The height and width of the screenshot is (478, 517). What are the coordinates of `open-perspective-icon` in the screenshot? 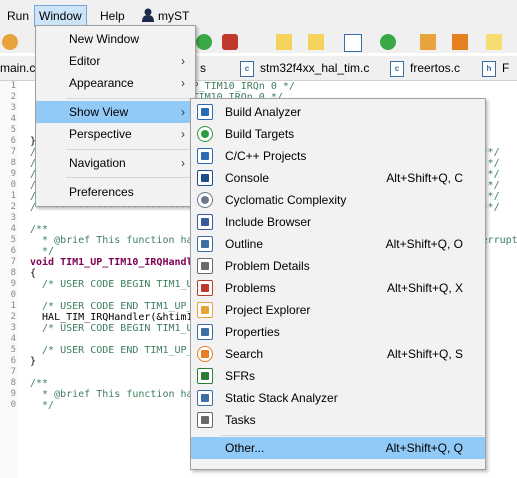 It's located at (428, 42).